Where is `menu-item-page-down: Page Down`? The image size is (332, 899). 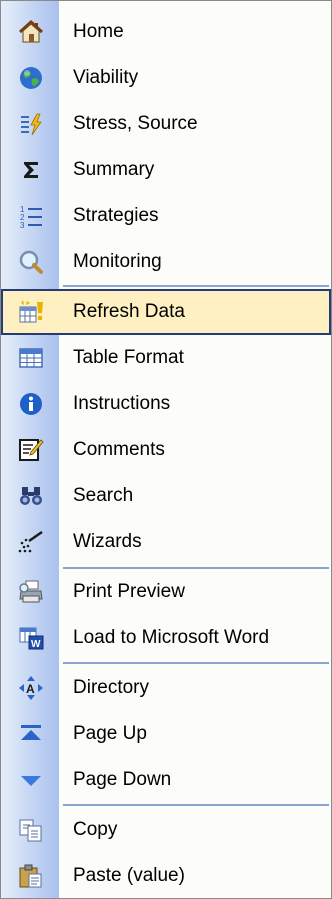 menu-item-page-down: Page Down is located at coordinates (166, 780).